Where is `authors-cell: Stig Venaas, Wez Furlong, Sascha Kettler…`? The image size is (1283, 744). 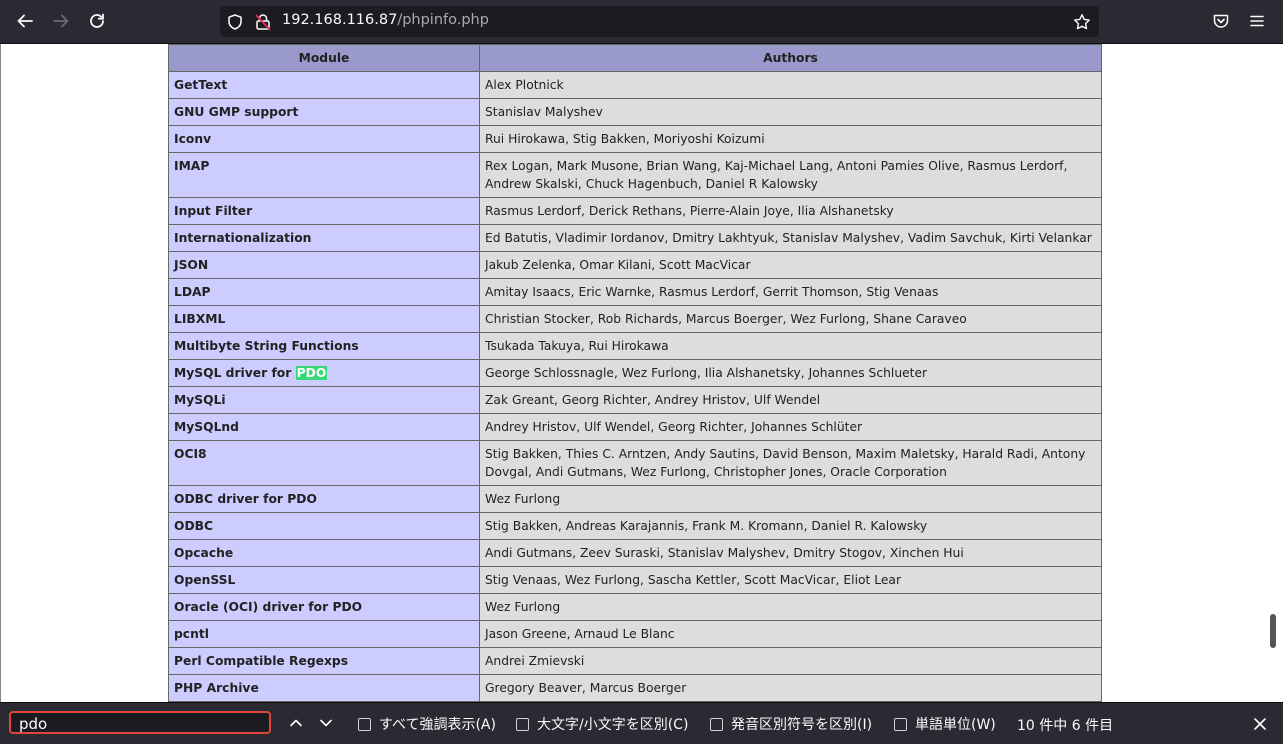
authors-cell: Stig Venaas, Wez Furlong, Sascha Kettler… is located at coordinates (790, 580).